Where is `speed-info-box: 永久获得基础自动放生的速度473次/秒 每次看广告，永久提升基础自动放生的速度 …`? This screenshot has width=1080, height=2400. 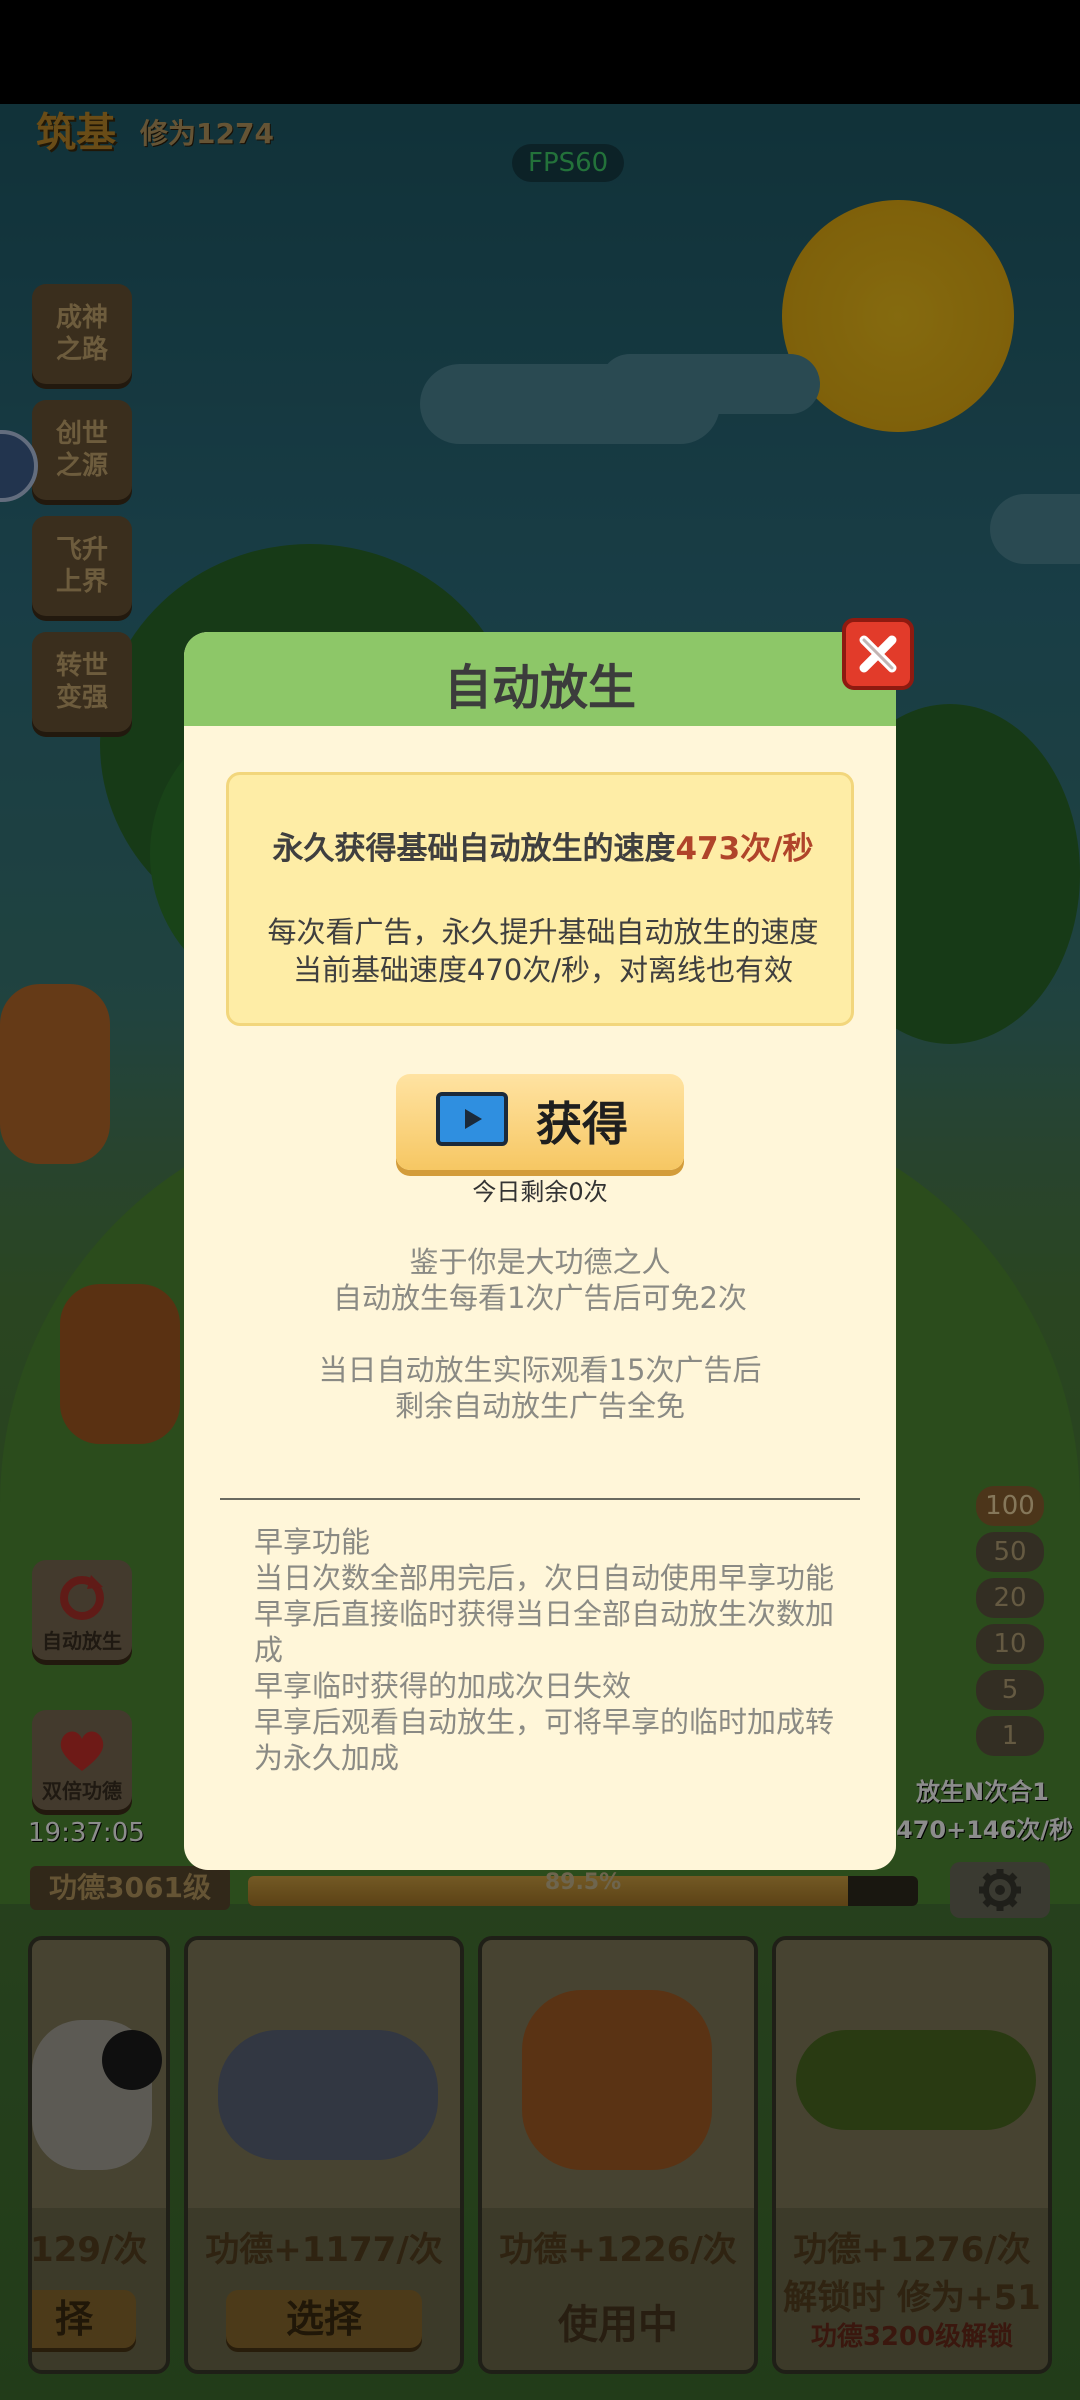
speed-info-box: 永久获得基础自动放生的速度473次/秒 每次看广告，永久提升基础自动放生的速度 … is located at coordinates (540, 899).